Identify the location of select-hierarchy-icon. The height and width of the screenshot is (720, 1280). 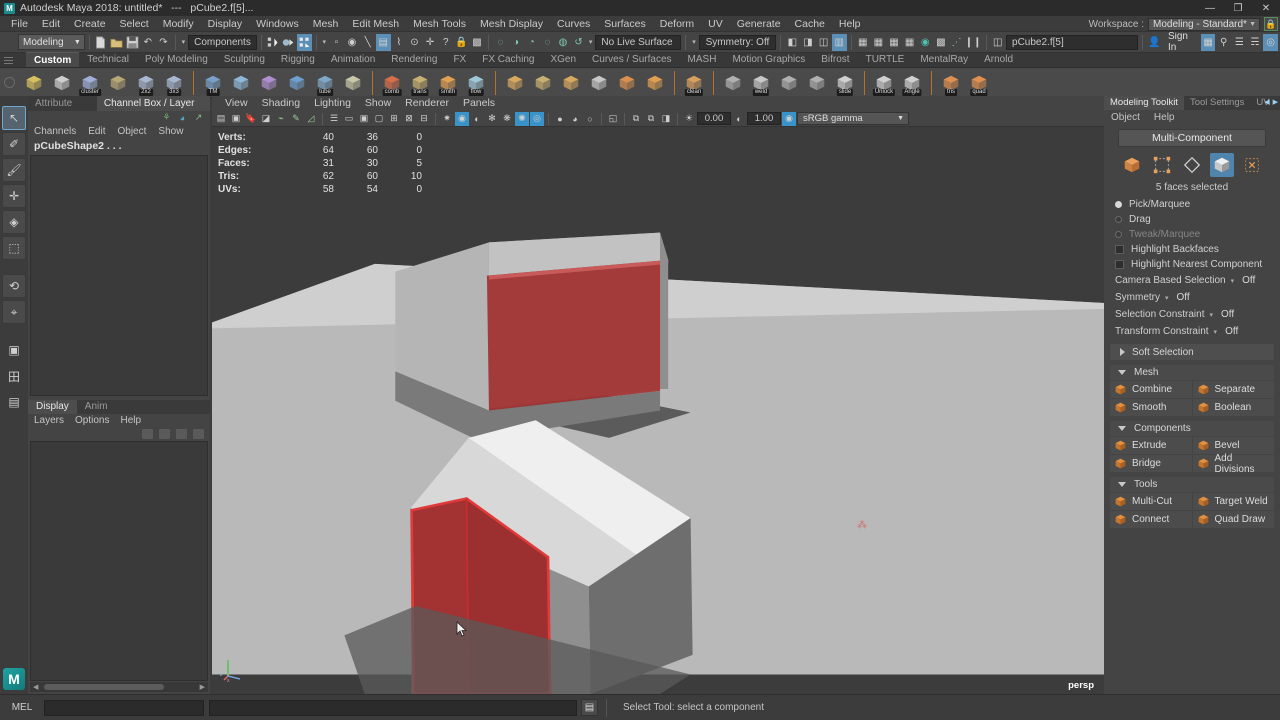
(273, 42).